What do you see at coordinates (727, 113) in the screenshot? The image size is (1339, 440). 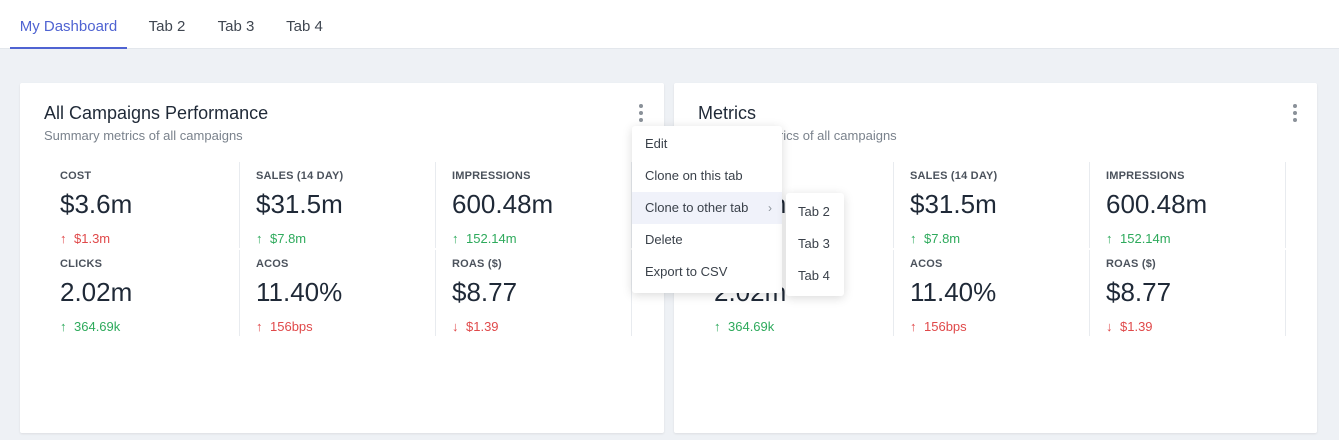 I see `card-title: Metrics` at bounding box center [727, 113].